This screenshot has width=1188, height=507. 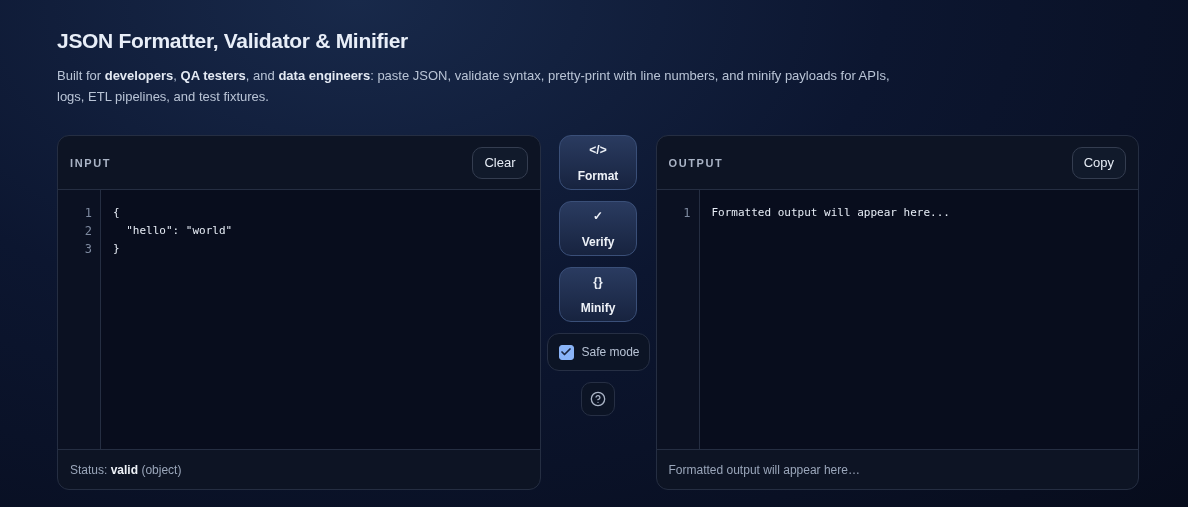 I want to click on copy-button: Copy, so click(x=1098, y=162).